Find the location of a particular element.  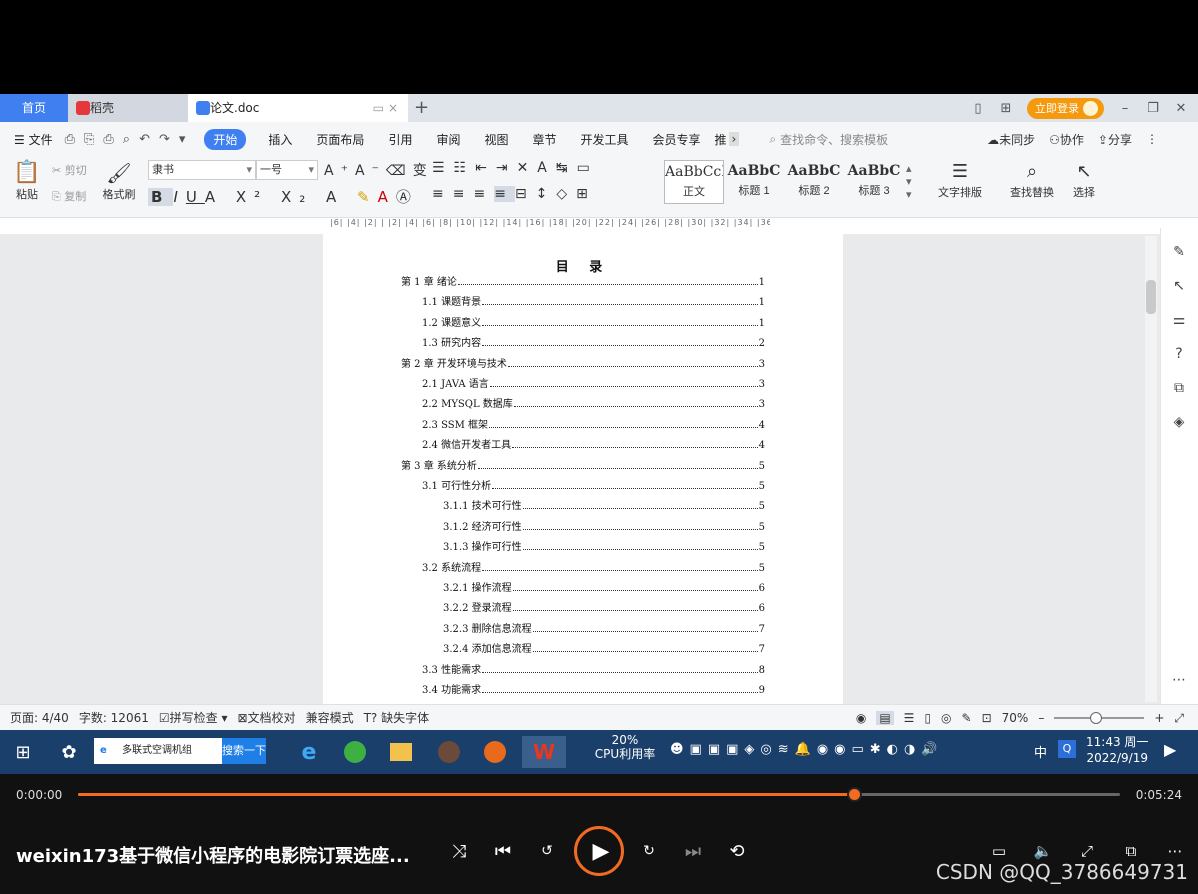

new-tab-icon: + is located at coordinates (421, 108).